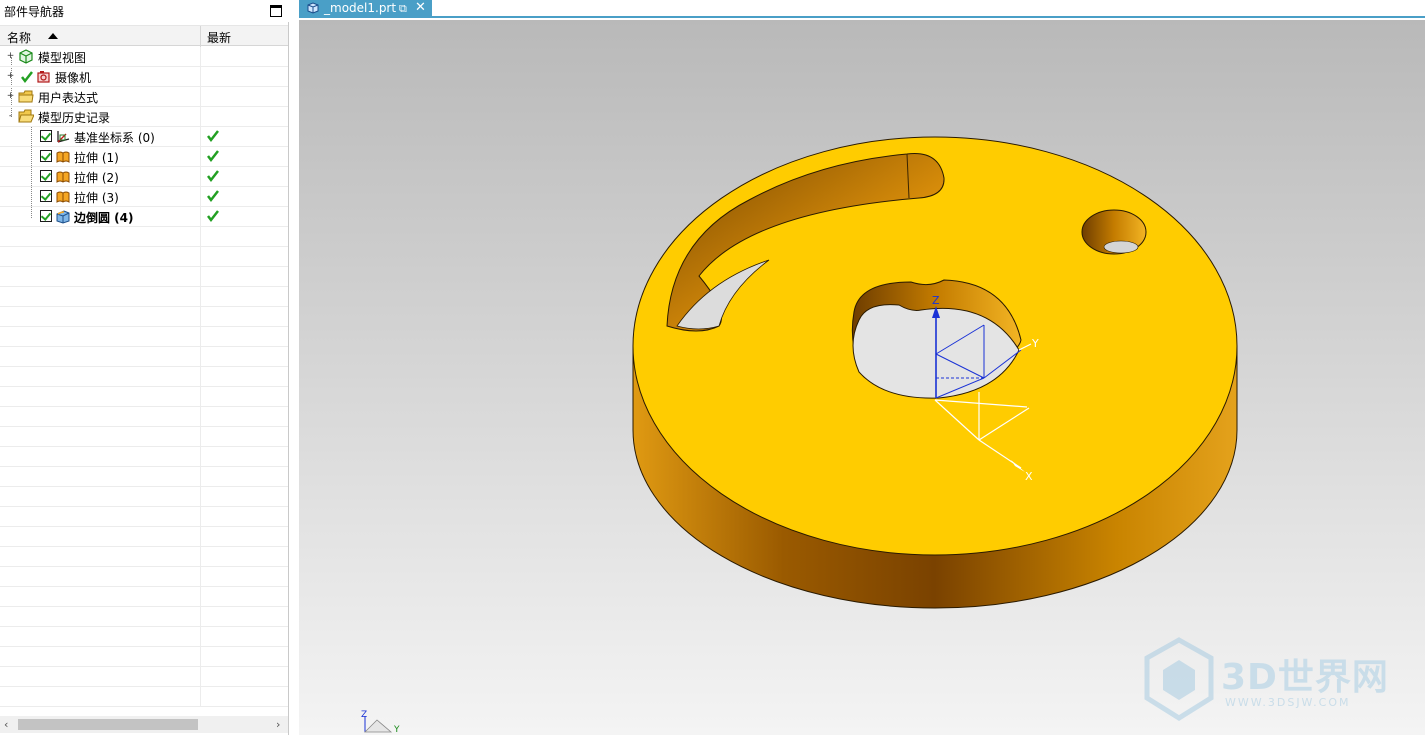 The height and width of the screenshot is (735, 1425). Describe the element at coordinates (144, 217) in the screenshot. I see `tree-item-edge-blend-4: 边倒圆 (4)` at that location.